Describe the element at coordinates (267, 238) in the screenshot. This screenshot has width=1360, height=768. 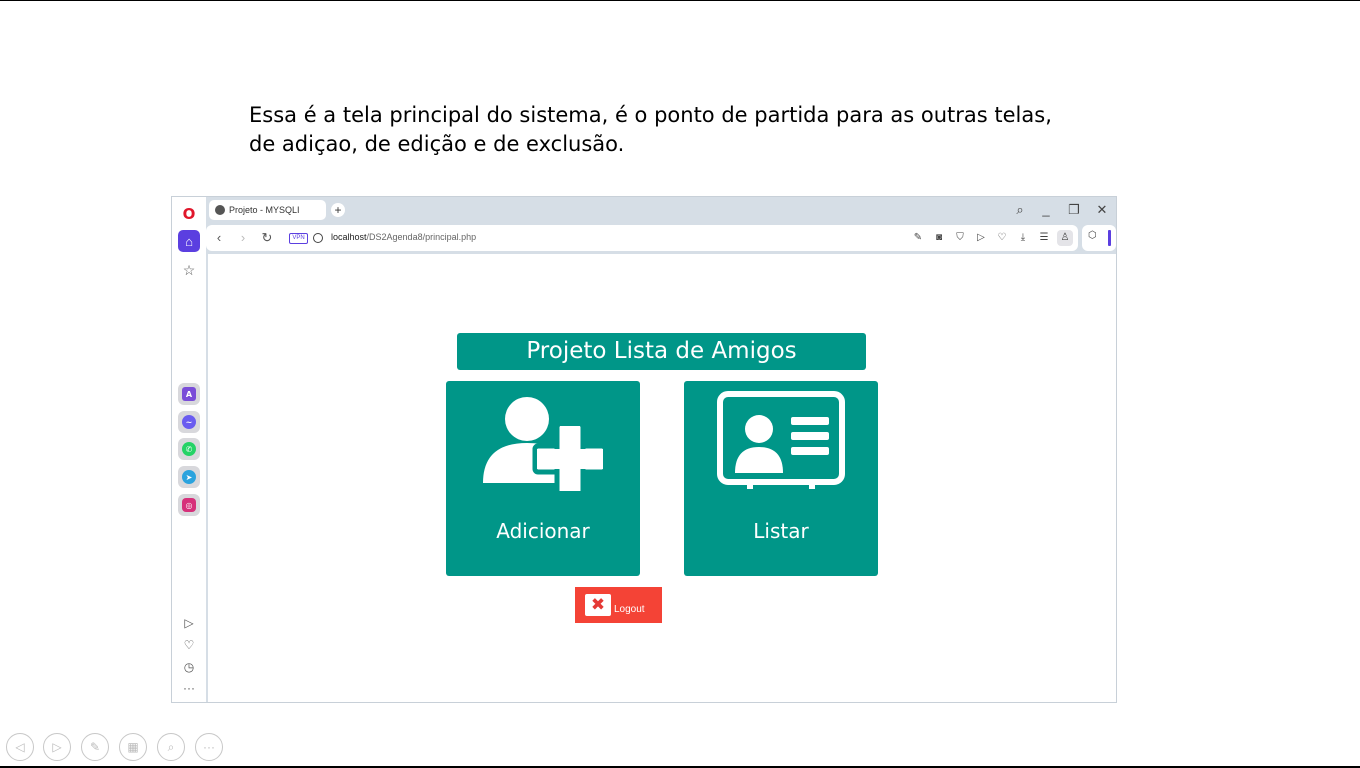
I see `reload-icon: ↻` at that location.